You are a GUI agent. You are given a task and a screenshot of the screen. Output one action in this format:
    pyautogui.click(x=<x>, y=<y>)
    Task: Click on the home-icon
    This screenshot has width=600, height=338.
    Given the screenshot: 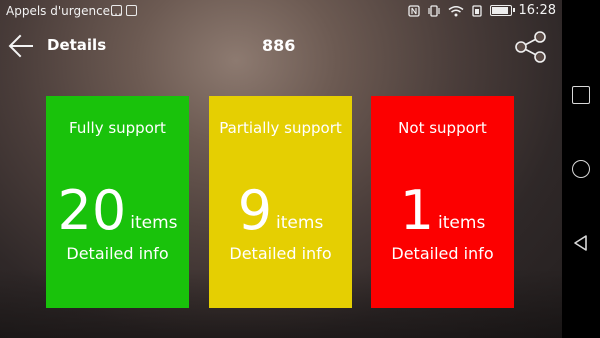 What is the action you would take?
    pyautogui.click(x=581, y=169)
    